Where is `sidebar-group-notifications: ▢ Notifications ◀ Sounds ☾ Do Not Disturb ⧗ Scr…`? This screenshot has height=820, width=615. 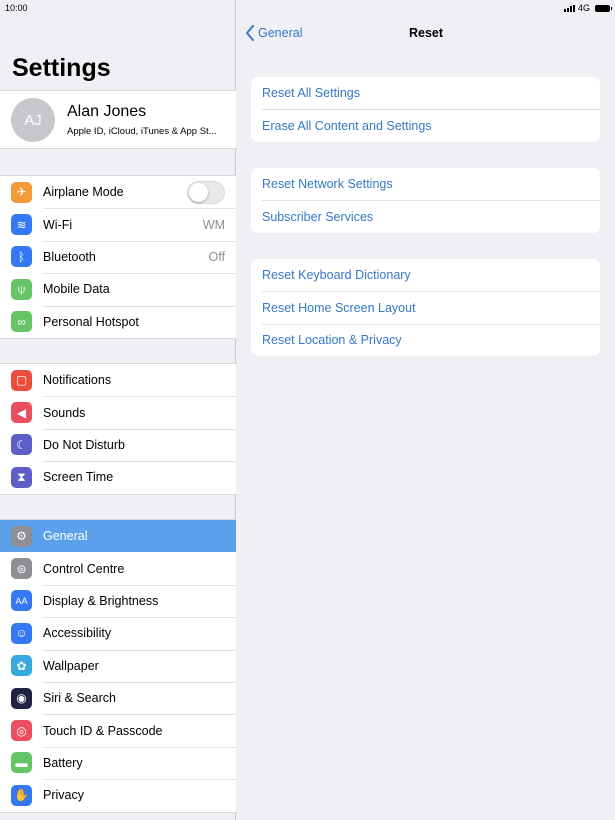 sidebar-group-notifications: ▢ Notifications ◀ Sounds ☾ Do Not Disturb ⧗ Scr… is located at coordinates (118, 429).